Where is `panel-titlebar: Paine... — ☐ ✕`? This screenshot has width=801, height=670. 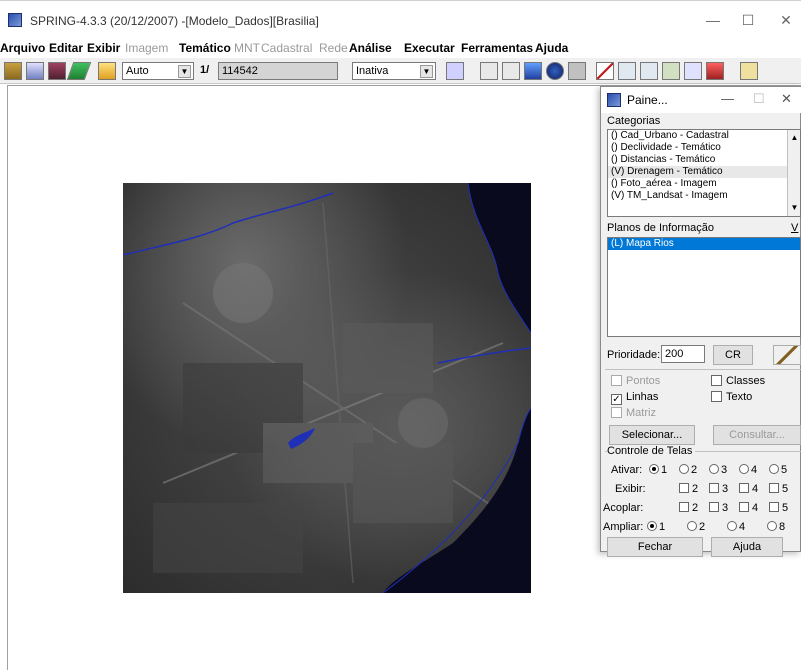
panel-titlebar: Paine... — ☐ ✕ is located at coordinates (701, 100).